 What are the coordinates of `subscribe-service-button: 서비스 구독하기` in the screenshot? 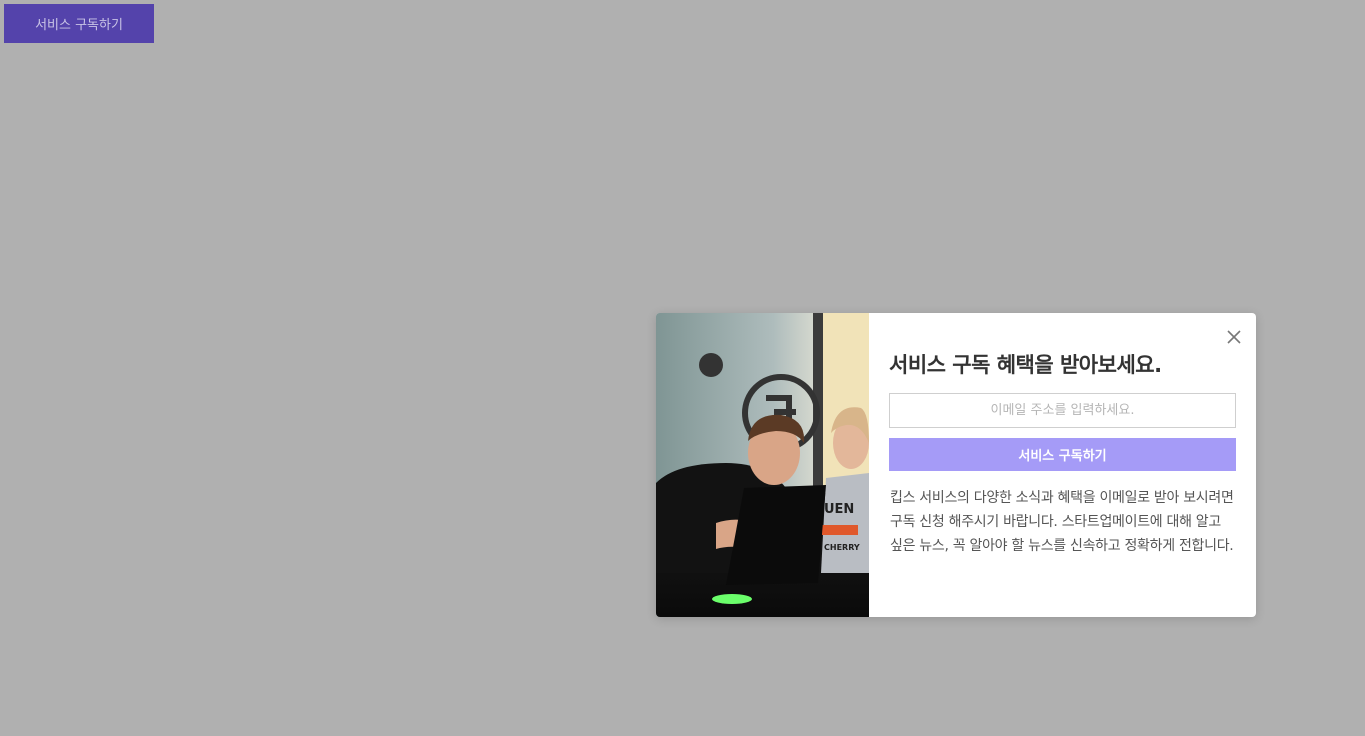 It's located at (79, 23).